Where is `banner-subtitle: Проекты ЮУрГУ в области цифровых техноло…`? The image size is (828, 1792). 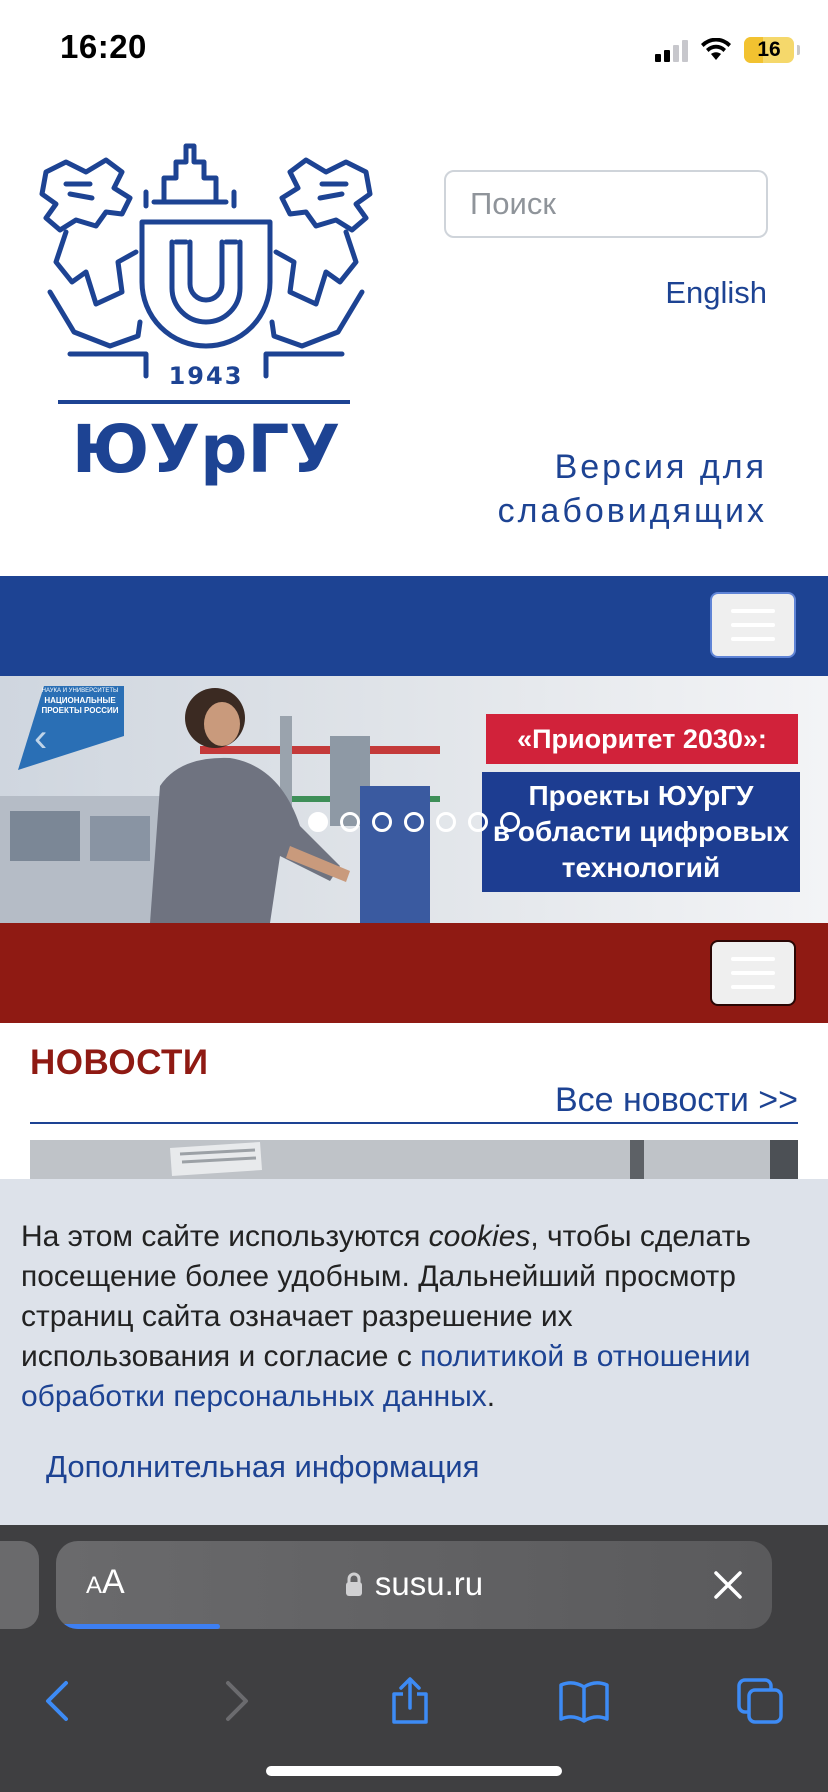 banner-subtitle: Проекты ЮУрГУ в области цифровых техноло… is located at coordinates (641, 832).